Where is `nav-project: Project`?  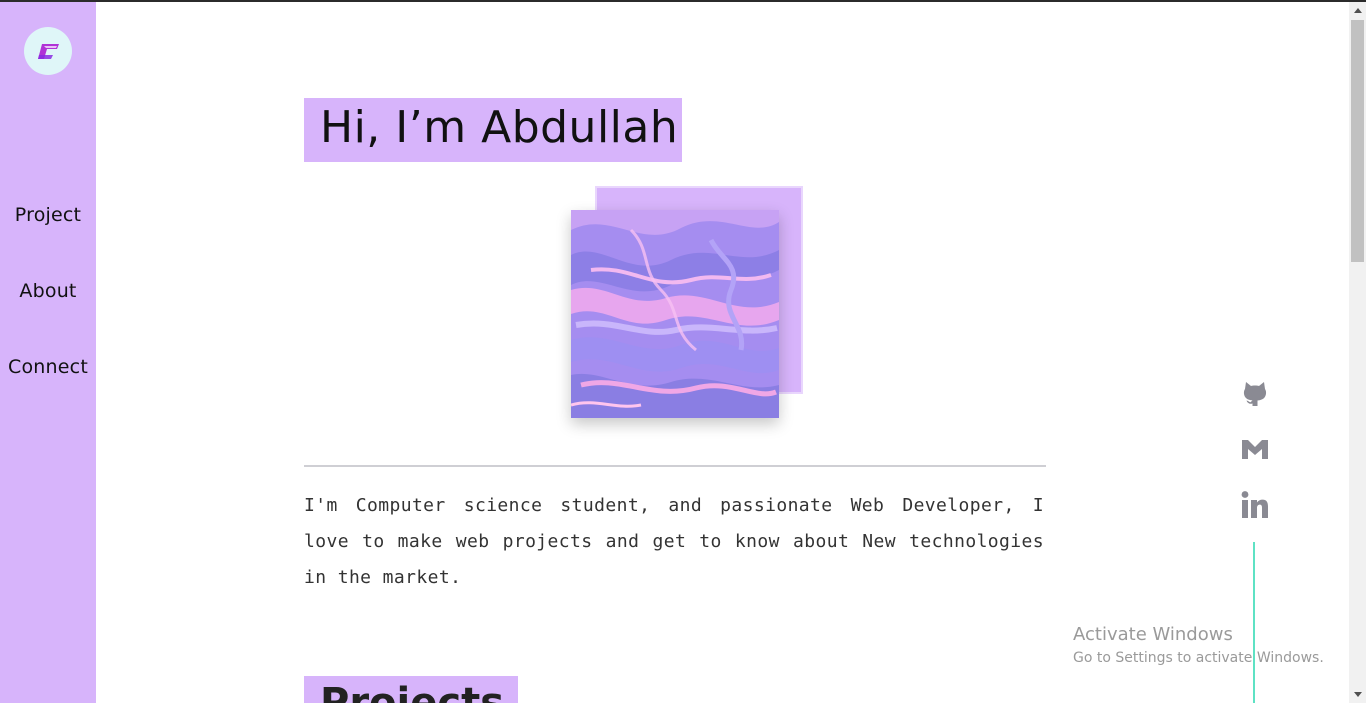 nav-project: Project is located at coordinates (48, 215).